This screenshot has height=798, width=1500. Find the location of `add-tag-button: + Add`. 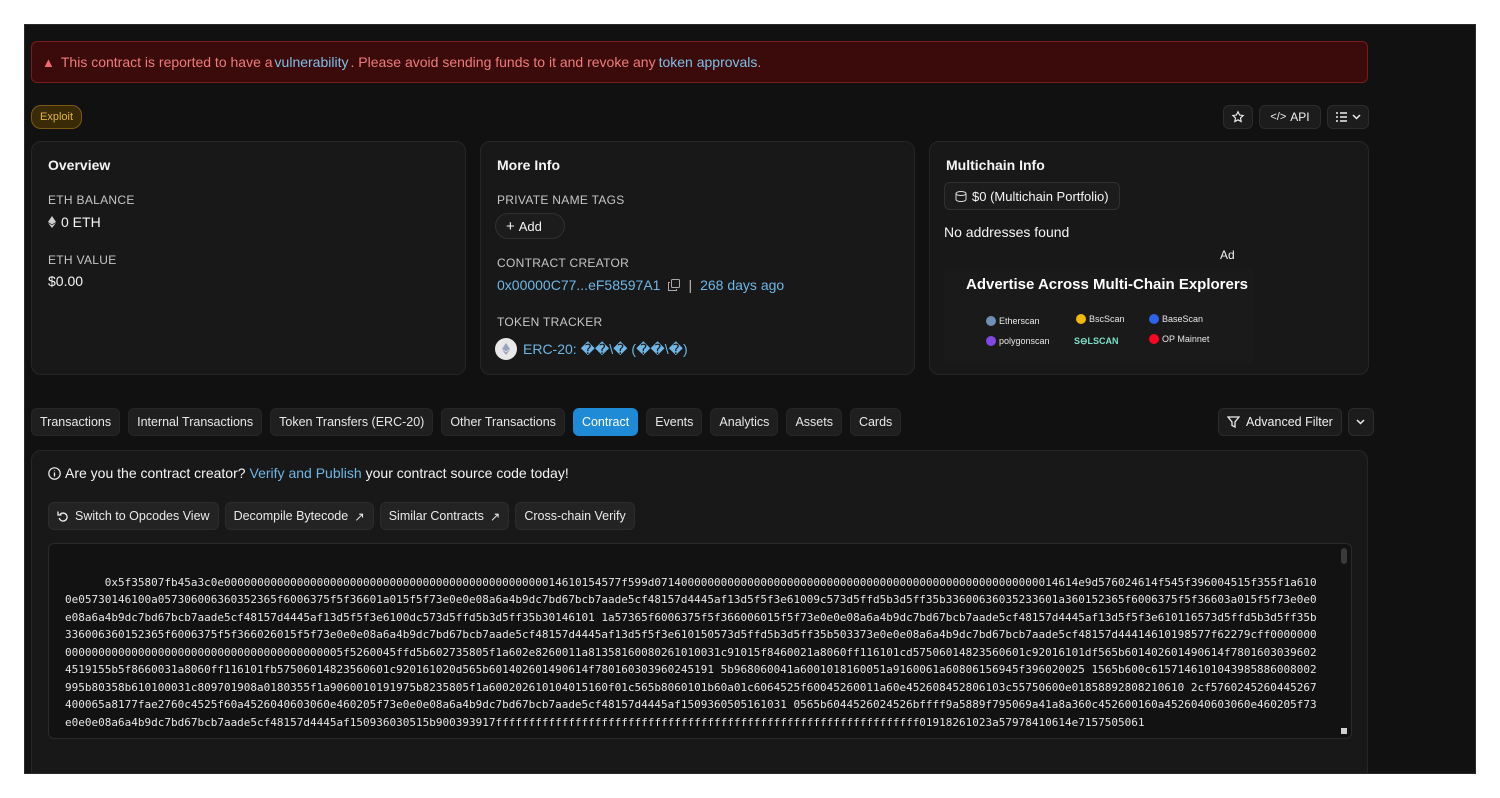

add-tag-button: + Add is located at coordinates (530, 226).